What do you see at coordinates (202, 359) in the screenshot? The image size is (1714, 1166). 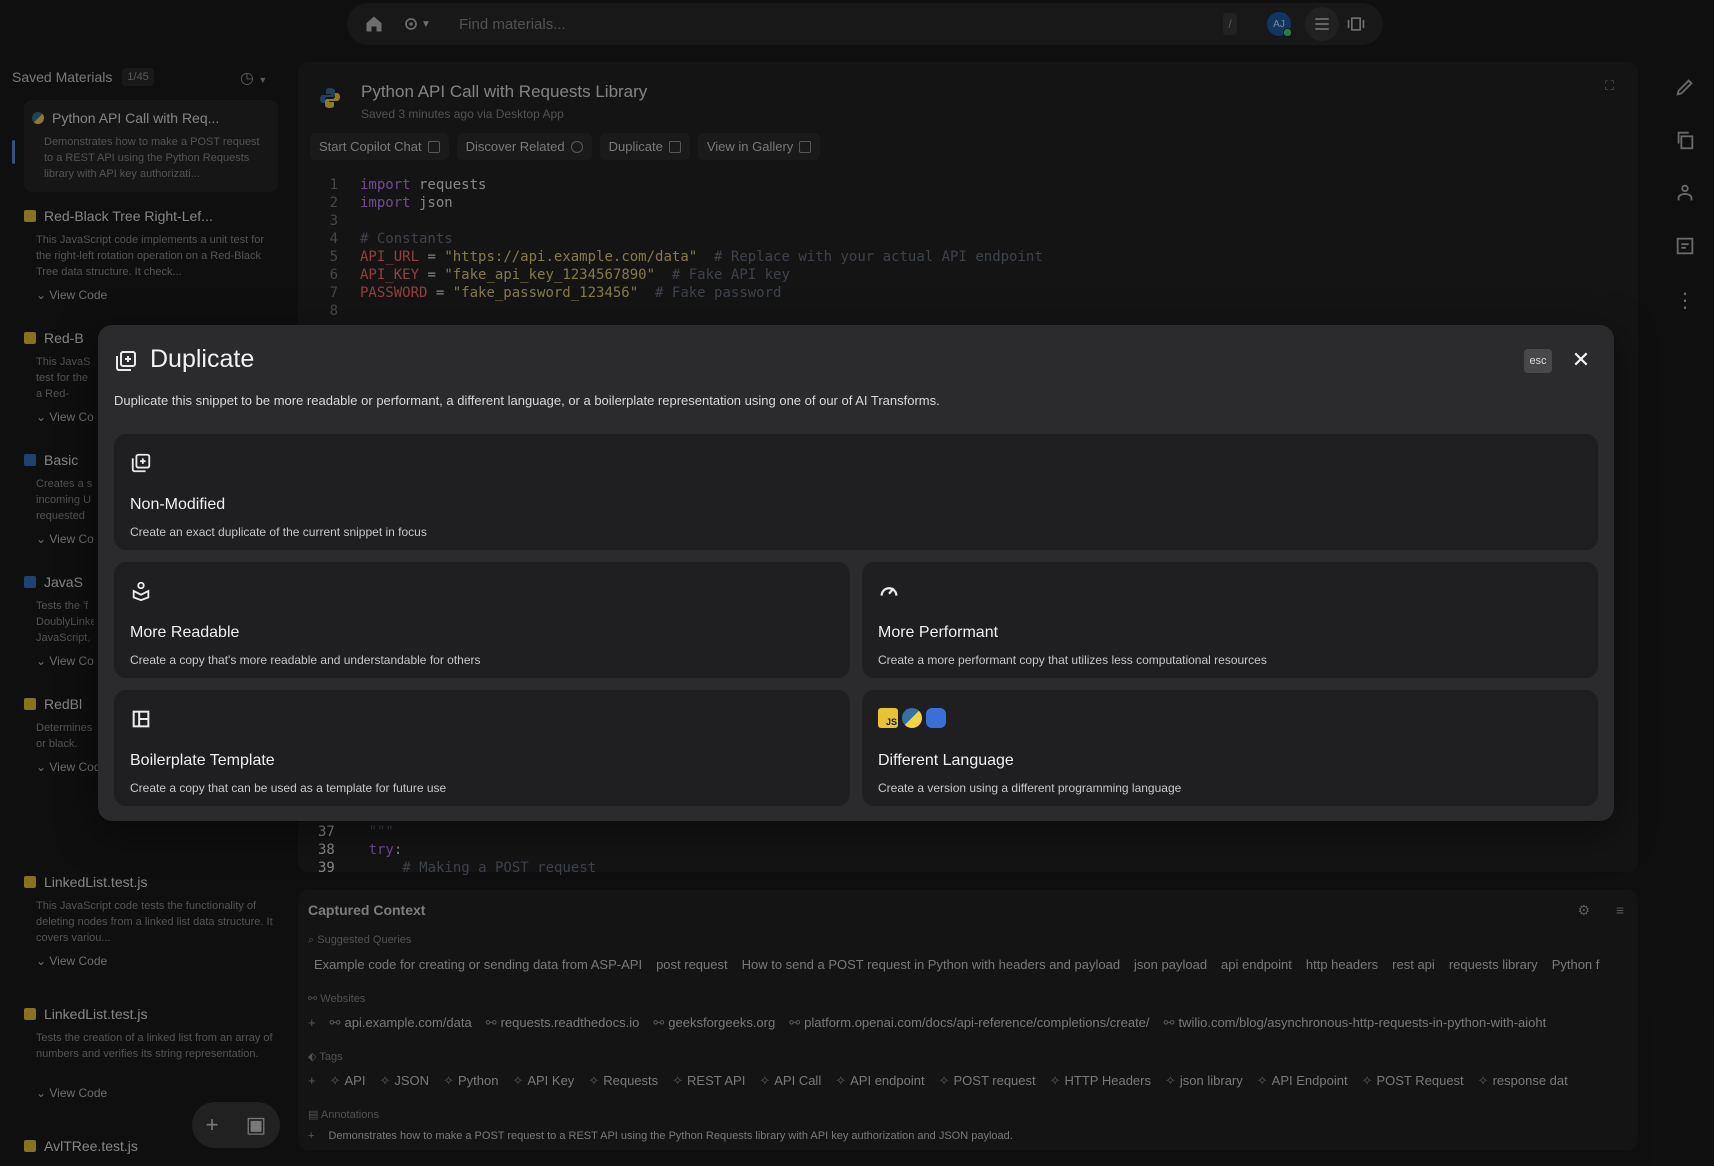 I see `modal-title: Duplicate` at bounding box center [202, 359].